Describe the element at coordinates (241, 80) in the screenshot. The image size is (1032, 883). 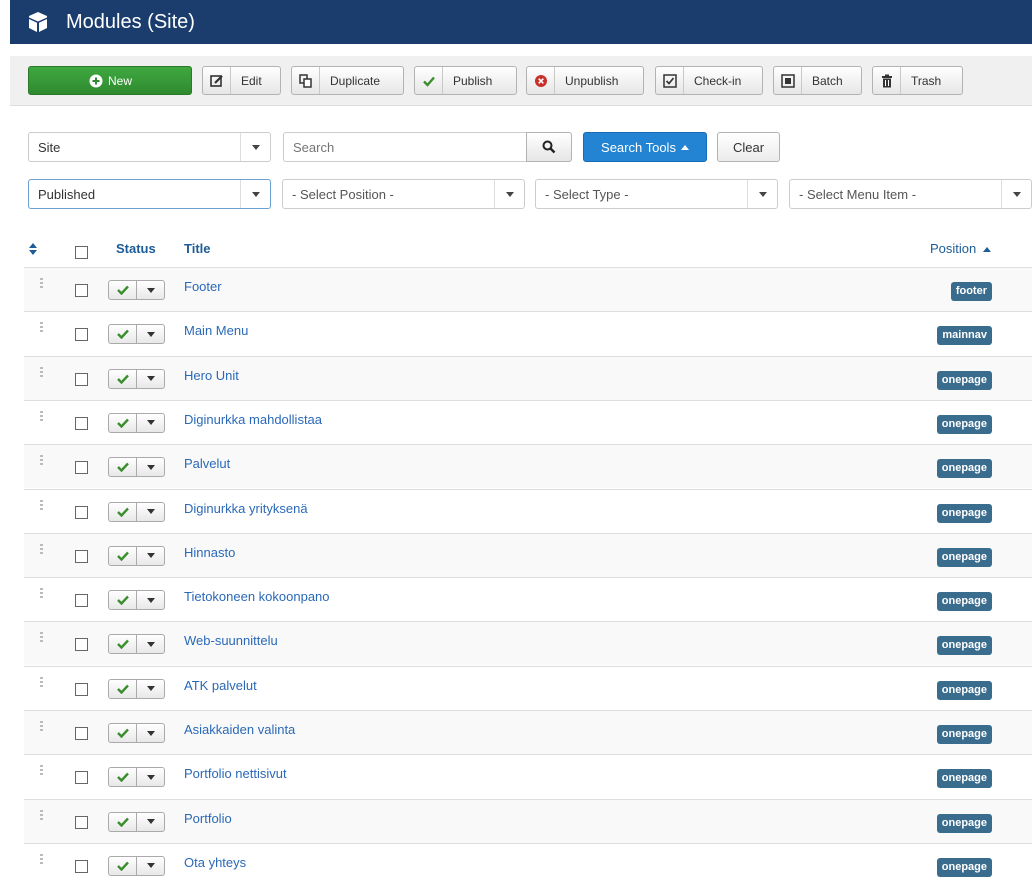
I see `edit-button: Edit` at that location.